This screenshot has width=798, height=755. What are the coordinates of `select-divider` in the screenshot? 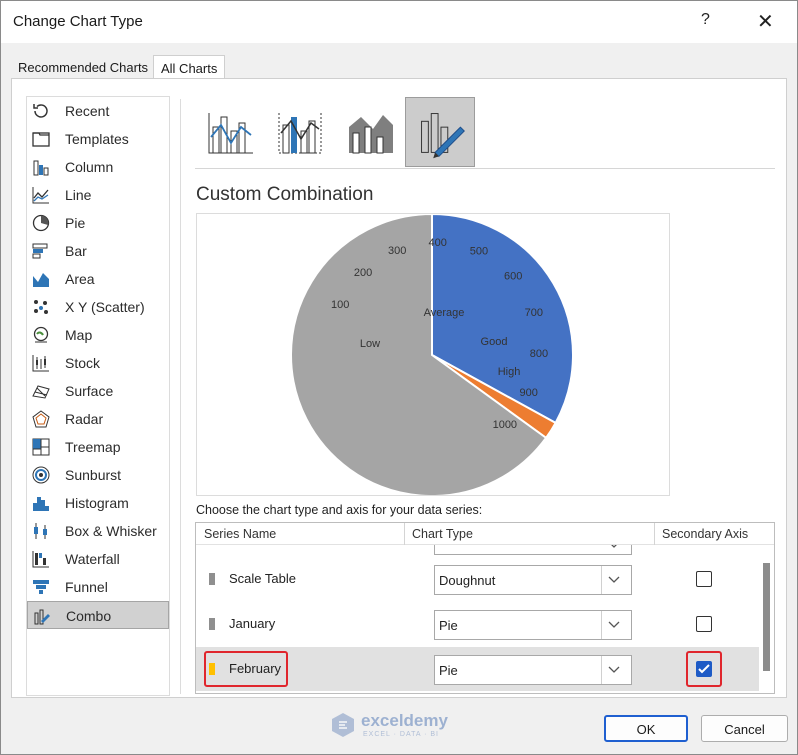 It's located at (601, 580).